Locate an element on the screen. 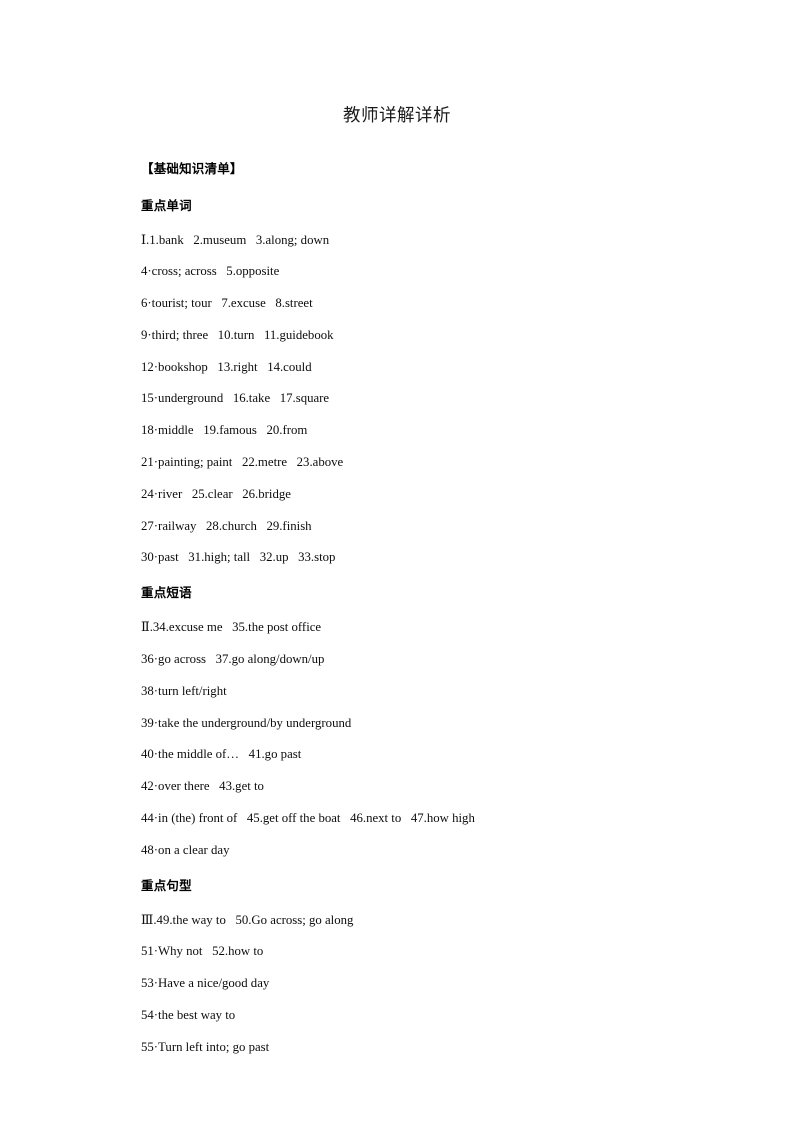 The image size is (794, 1123). content-line: 30·past 31.high; tall 32.up 33.stop is located at coordinates (238, 557).